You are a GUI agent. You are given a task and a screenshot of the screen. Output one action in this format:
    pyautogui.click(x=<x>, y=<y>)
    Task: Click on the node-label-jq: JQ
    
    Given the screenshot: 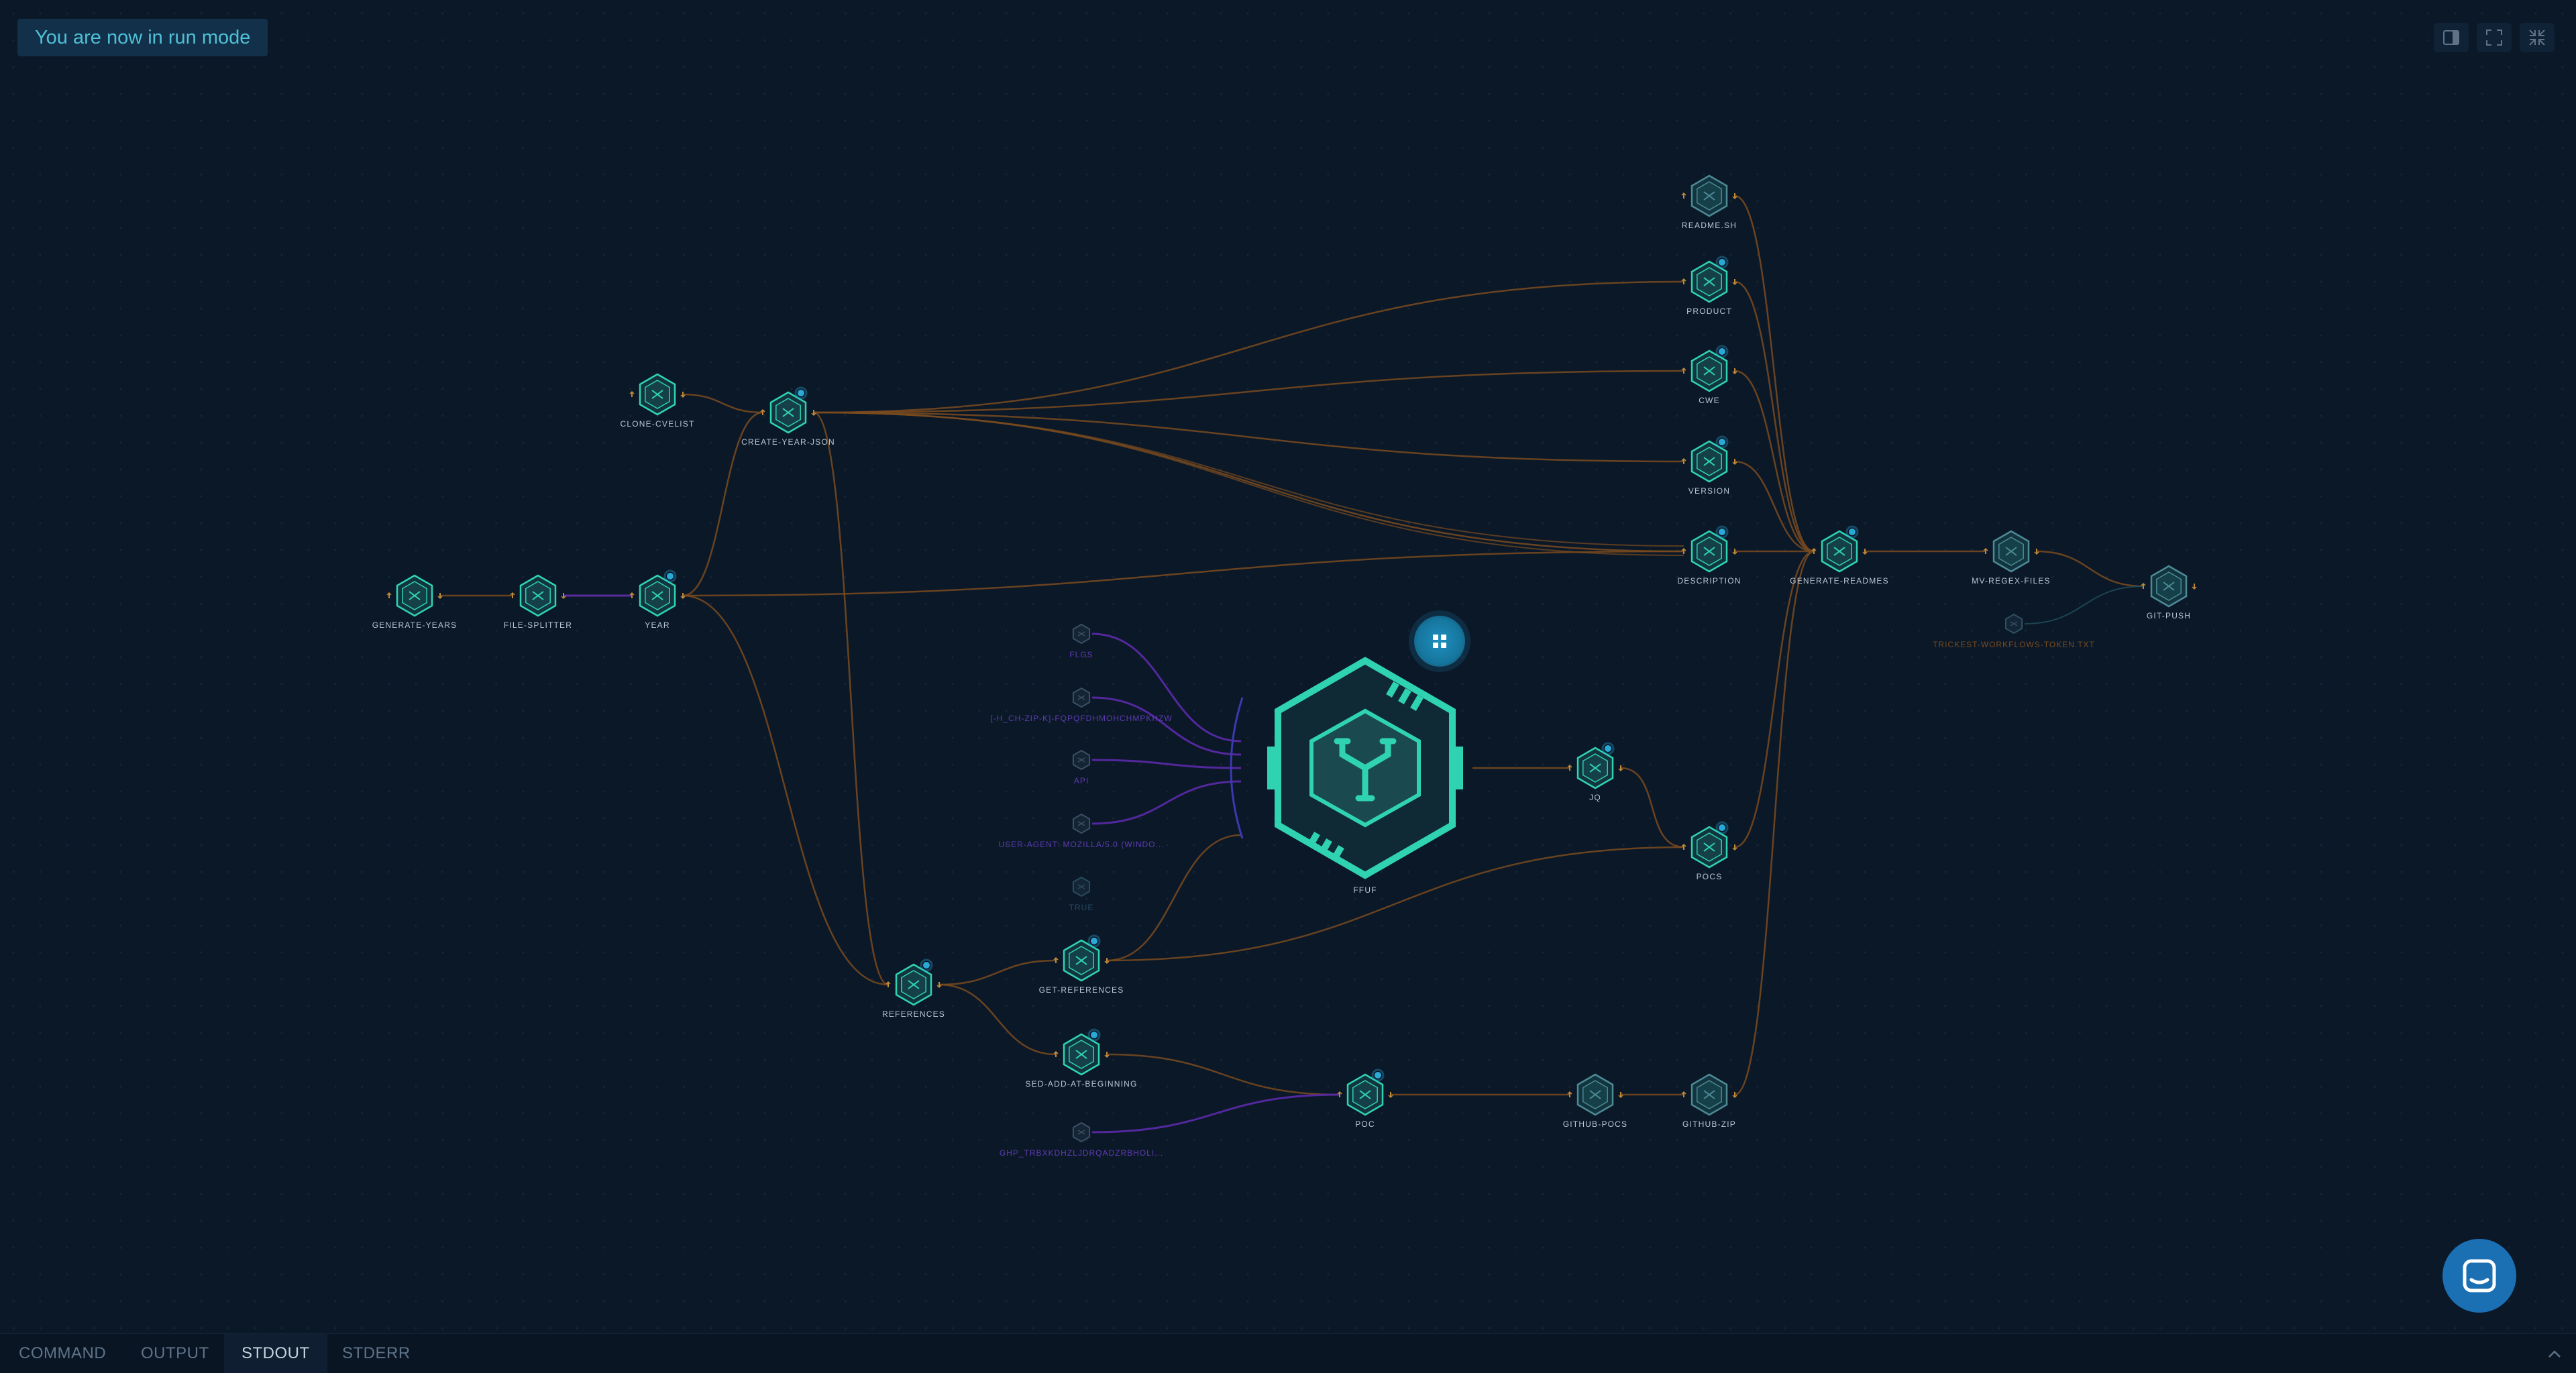 What is the action you would take?
    pyautogui.click(x=1595, y=797)
    